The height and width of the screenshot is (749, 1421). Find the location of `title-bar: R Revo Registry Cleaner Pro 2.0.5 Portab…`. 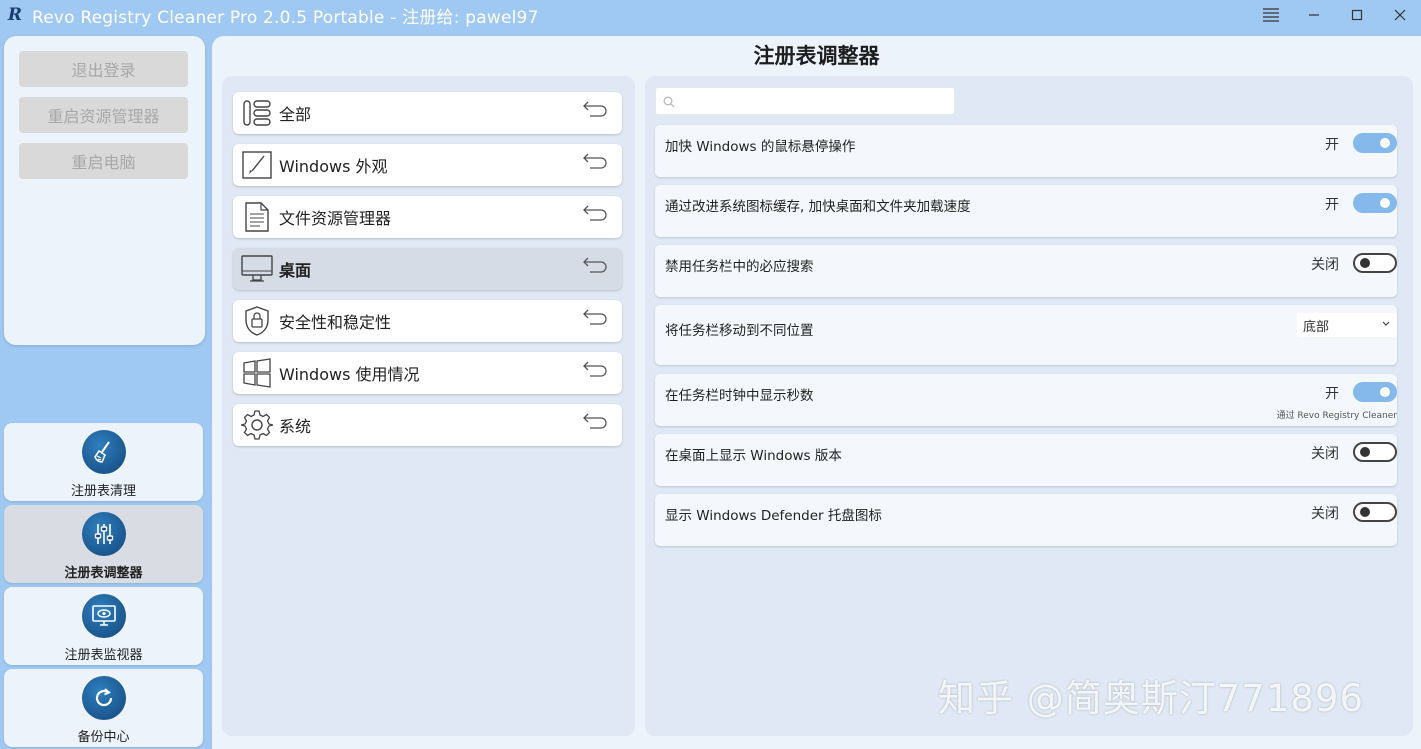

title-bar: R Revo Registry Cleaner Pro 2.0.5 Portab… is located at coordinates (710, 15).